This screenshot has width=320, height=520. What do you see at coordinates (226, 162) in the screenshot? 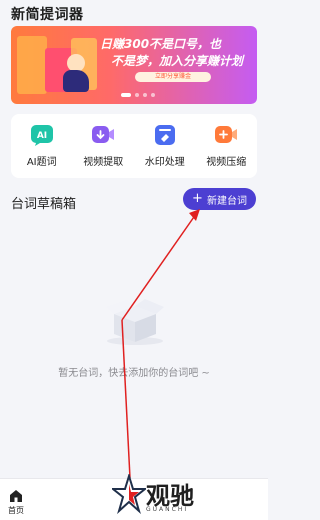
I see `tool-label: 视频压缩` at bounding box center [226, 162].